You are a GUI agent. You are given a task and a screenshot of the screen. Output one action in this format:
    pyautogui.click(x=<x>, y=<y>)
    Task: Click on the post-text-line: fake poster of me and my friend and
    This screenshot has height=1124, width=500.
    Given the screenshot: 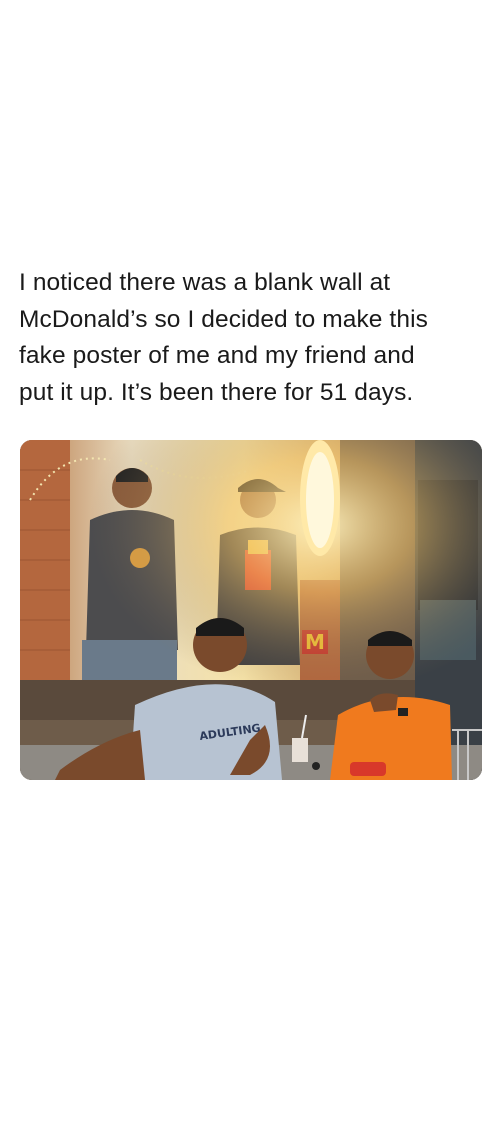 What is the action you would take?
    pyautogui.click(x=217, y=355)
    